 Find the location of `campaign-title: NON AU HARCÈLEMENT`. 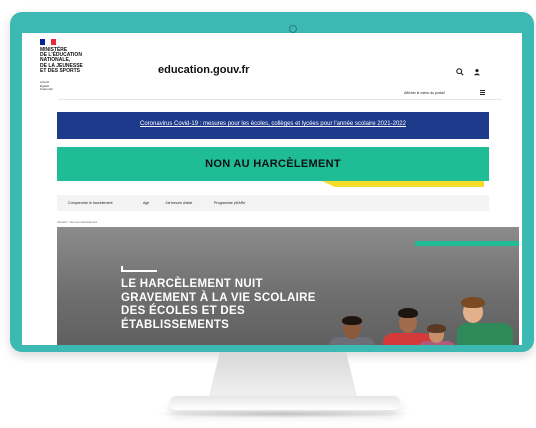

campaign-title: NON AU HARCÈLEMENT is located at coordinates (273, 164).